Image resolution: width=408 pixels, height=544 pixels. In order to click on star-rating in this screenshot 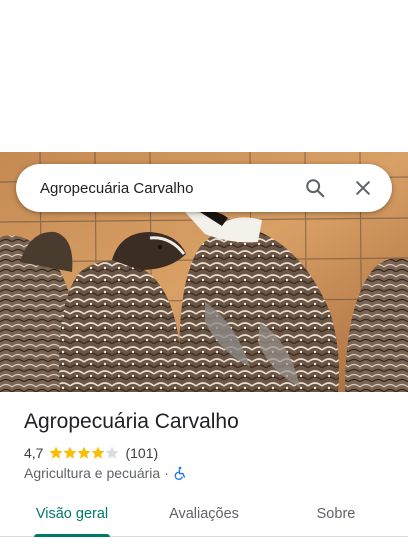, I will do `click(84, 453)`.